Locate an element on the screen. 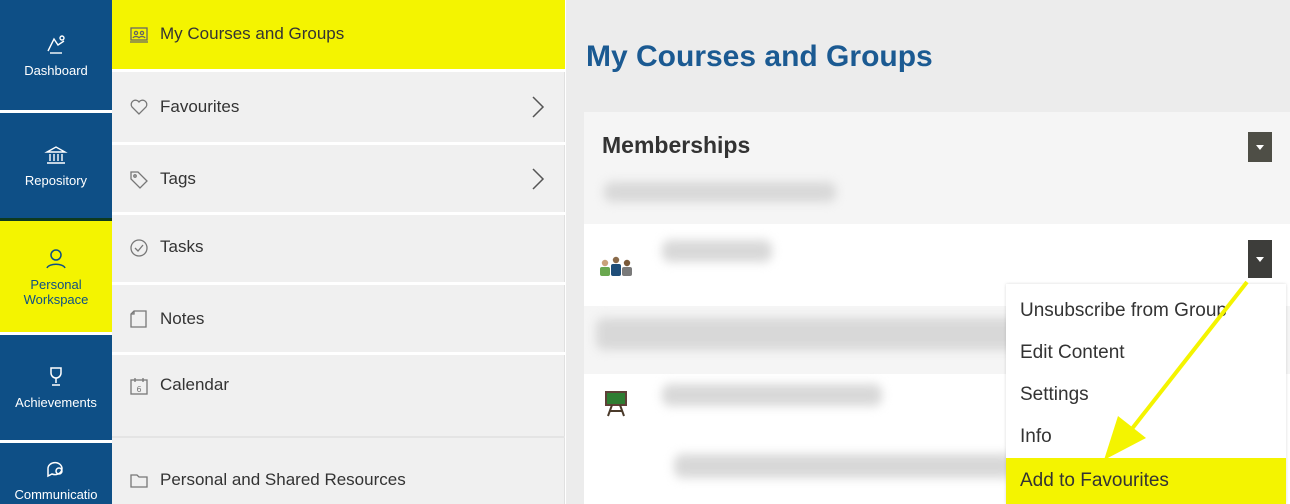 Image resolution: width=1290 pixels, height=504 pixels. note-icon is located at coordinates (139, 319).